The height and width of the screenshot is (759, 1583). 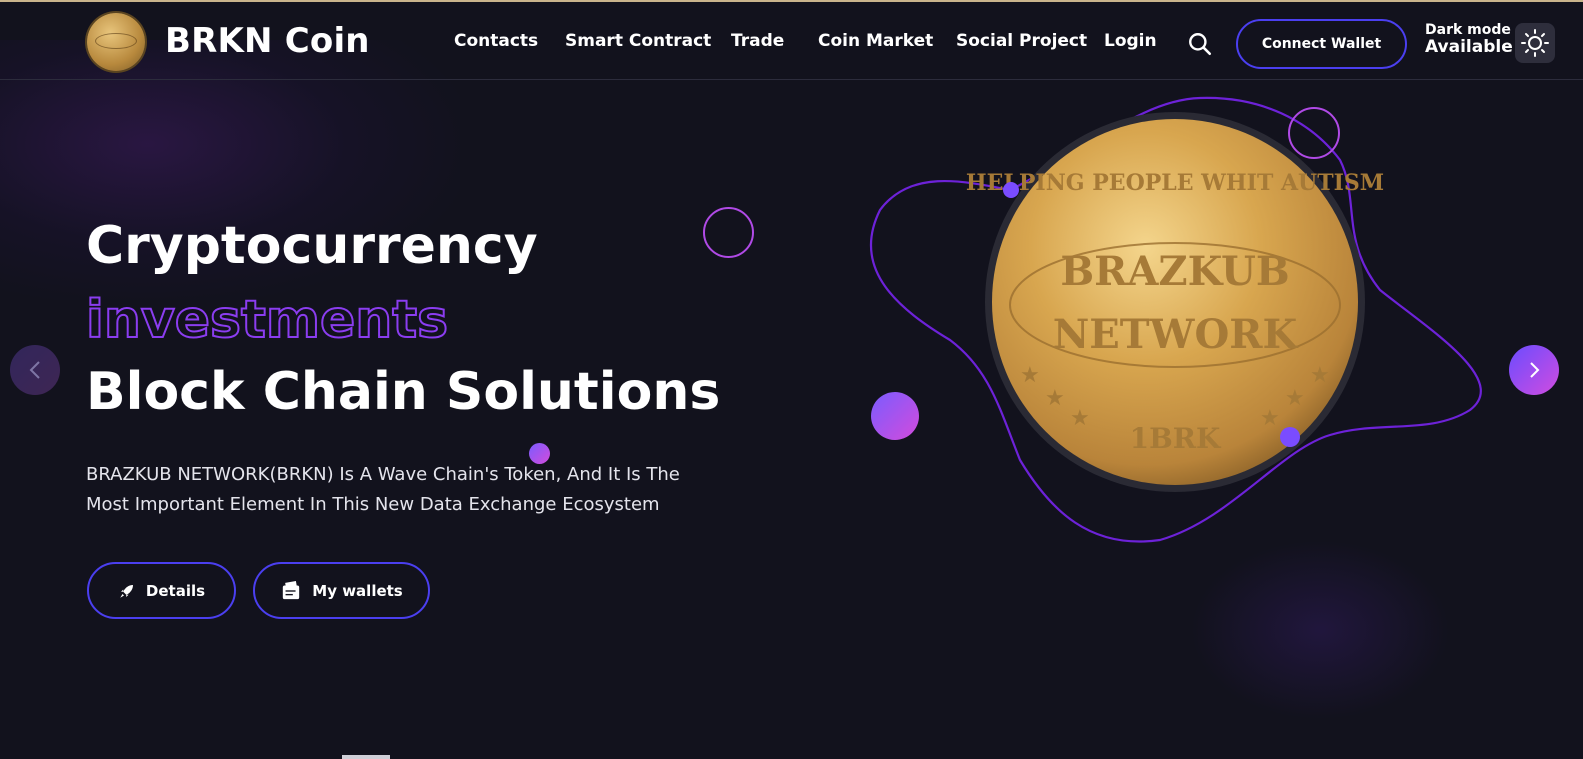 I want to click on details-button: Details, so click(x=161, y=590).